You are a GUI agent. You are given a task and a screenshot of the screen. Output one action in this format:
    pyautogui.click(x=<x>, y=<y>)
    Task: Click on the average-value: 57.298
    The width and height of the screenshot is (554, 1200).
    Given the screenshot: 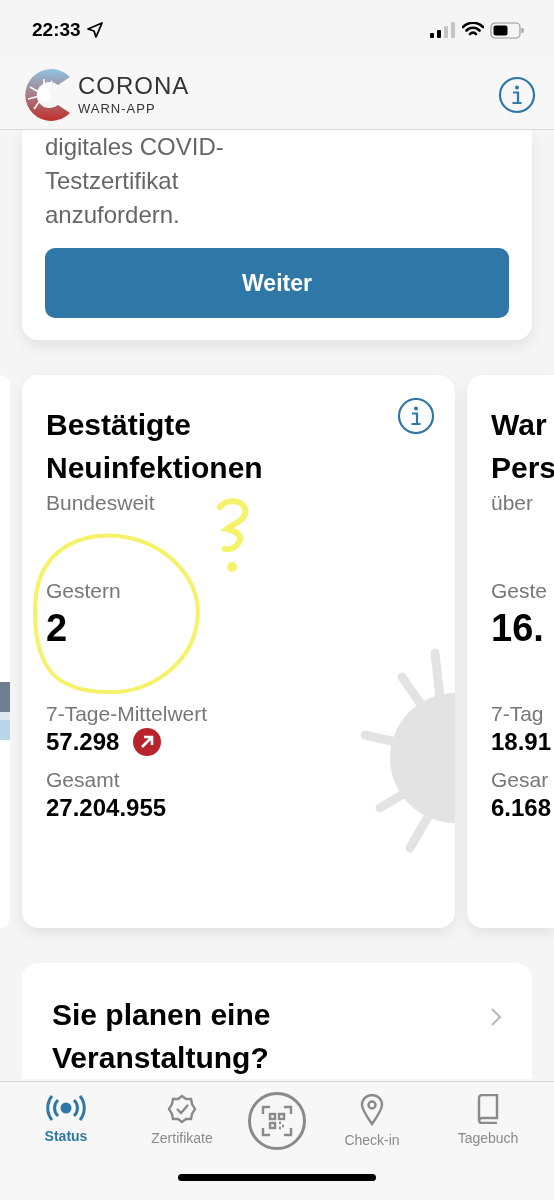 What is the action you would take?
    pyautogui.click(x=83, y=742)
    